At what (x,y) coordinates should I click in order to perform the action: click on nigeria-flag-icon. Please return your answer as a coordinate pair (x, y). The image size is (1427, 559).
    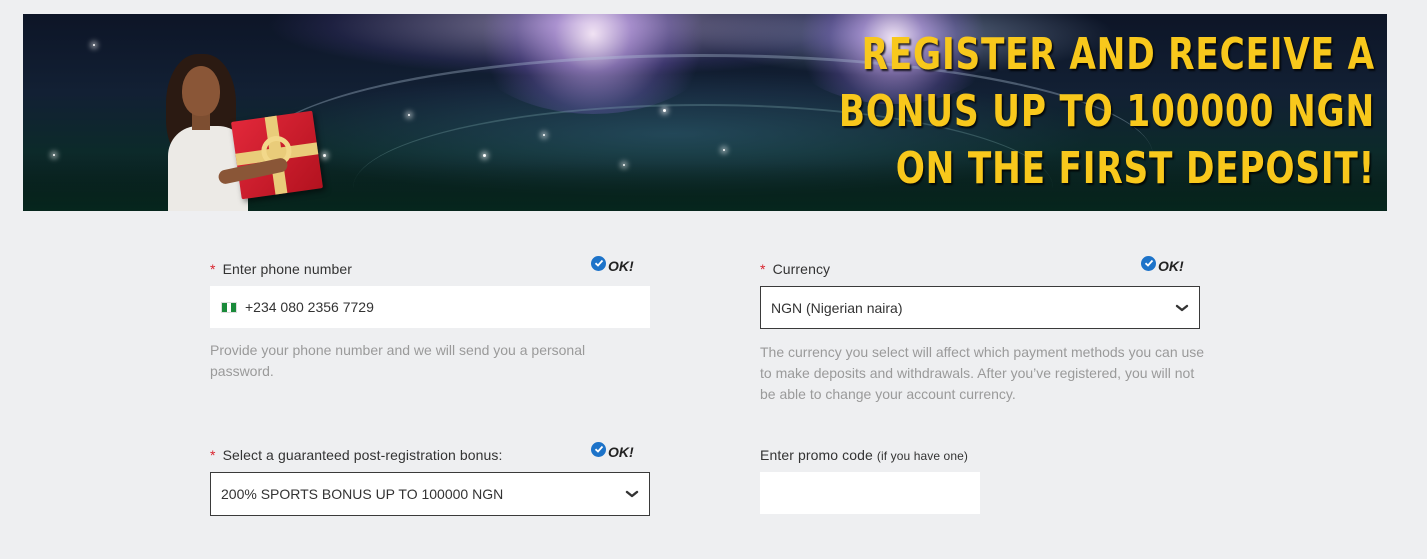
    Looking at the image, I should click on (229, 307).